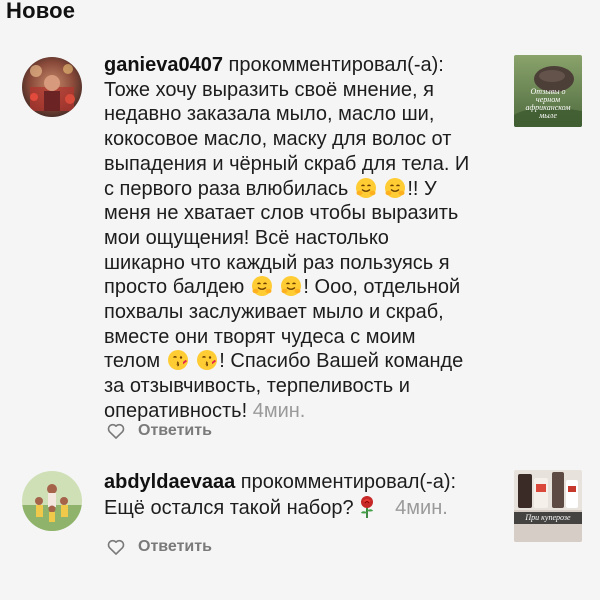 This screenshot has height=600, width=600. I want to click on comment-line: выпадения и чёрный скраб для тела. И, so click(287, 163).